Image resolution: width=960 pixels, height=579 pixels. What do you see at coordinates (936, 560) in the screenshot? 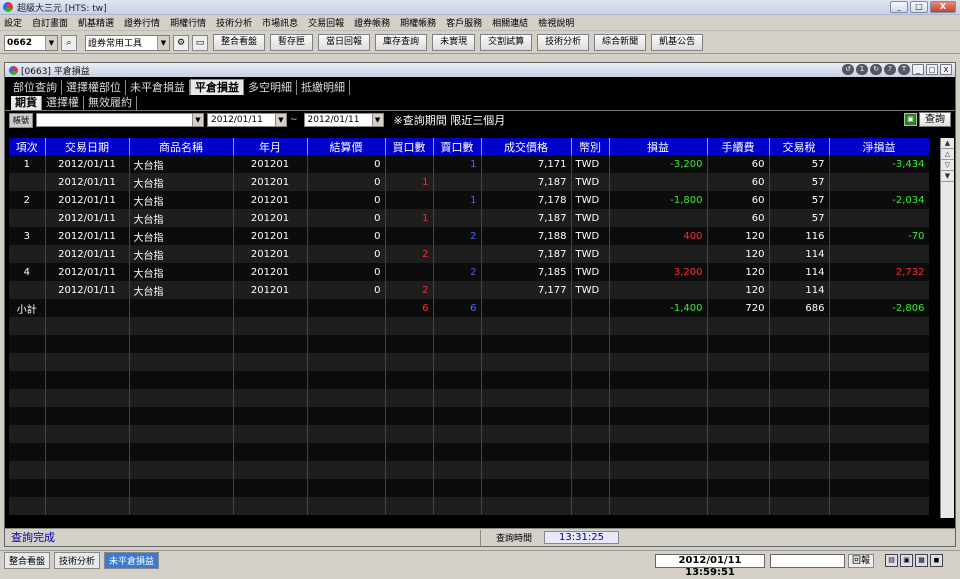
I see `power-icon: ◼` at bounding box center [936, 560].